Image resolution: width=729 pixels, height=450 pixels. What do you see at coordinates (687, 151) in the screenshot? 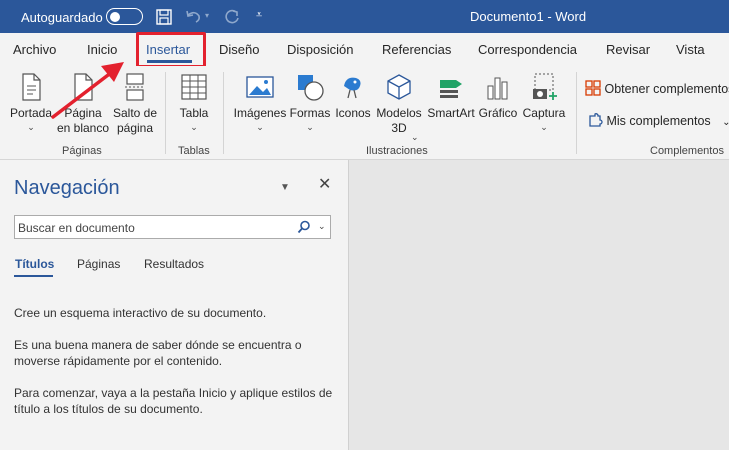
I see `group-label-complementos: Complementos` at bounding box center [687, 151].